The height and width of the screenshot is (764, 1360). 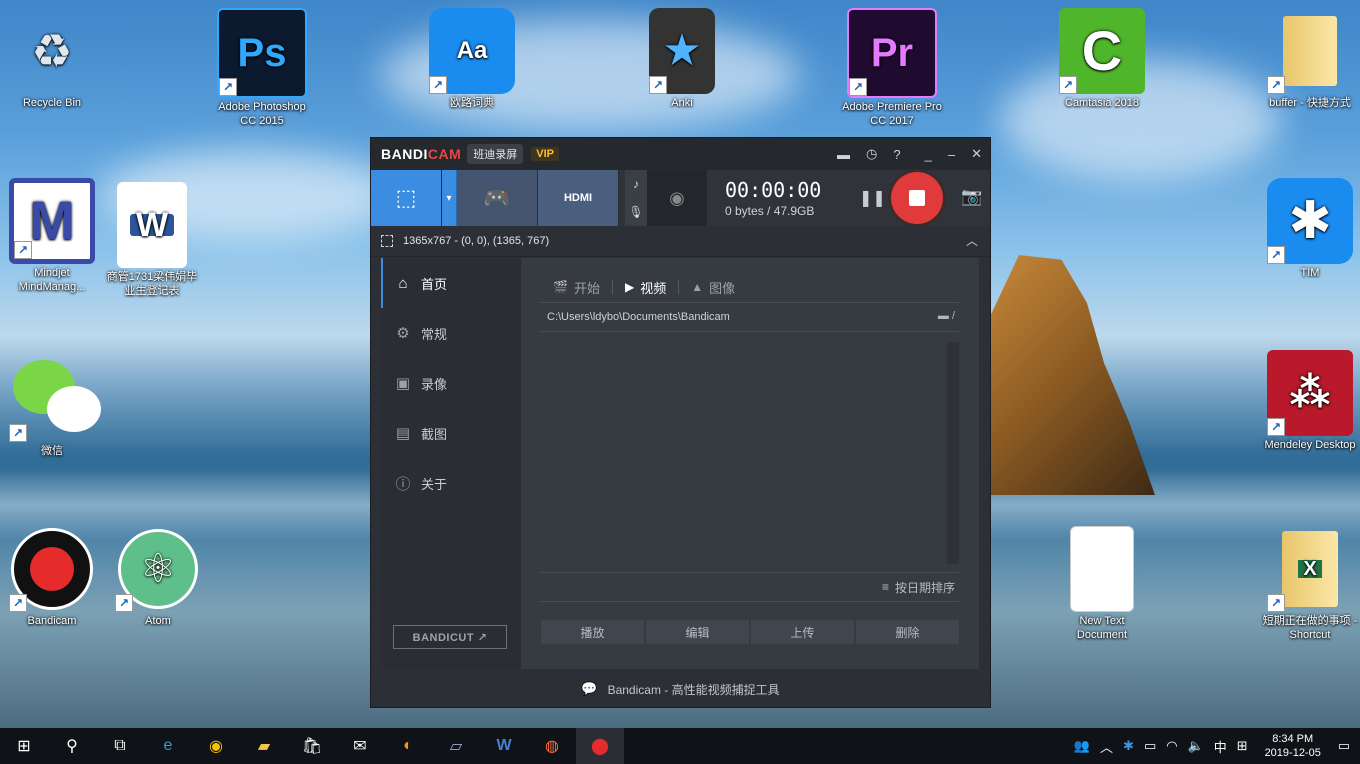 What do you see at coordinates (472, 59) in the screenshot?
I see `desktop-icon-eudic: Aa ↗ 欧路词典` at bounding box center [472, 59].